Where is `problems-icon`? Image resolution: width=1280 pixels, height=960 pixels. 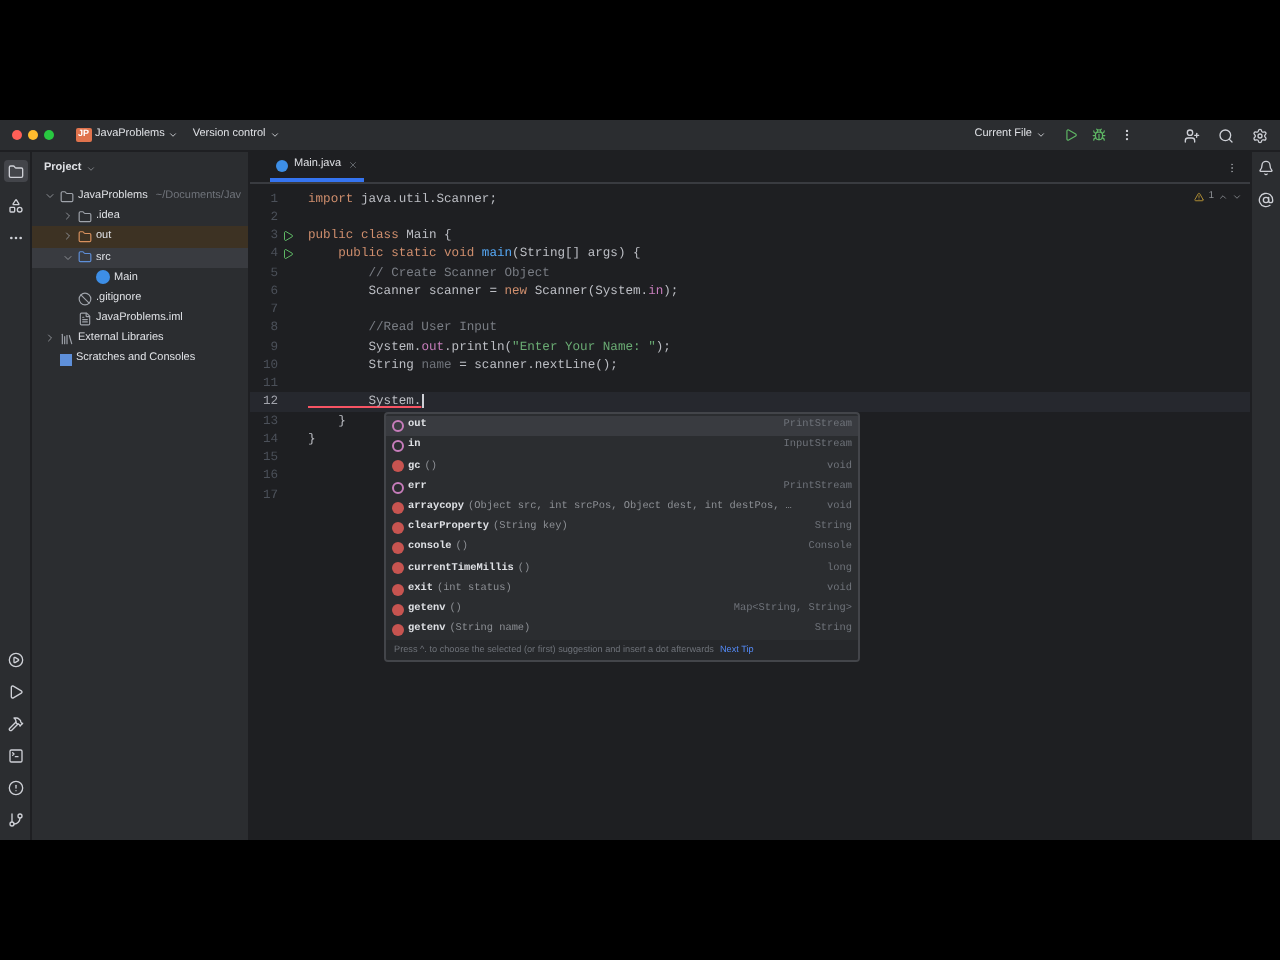
problems-icon is located at coordinates (15, 788).